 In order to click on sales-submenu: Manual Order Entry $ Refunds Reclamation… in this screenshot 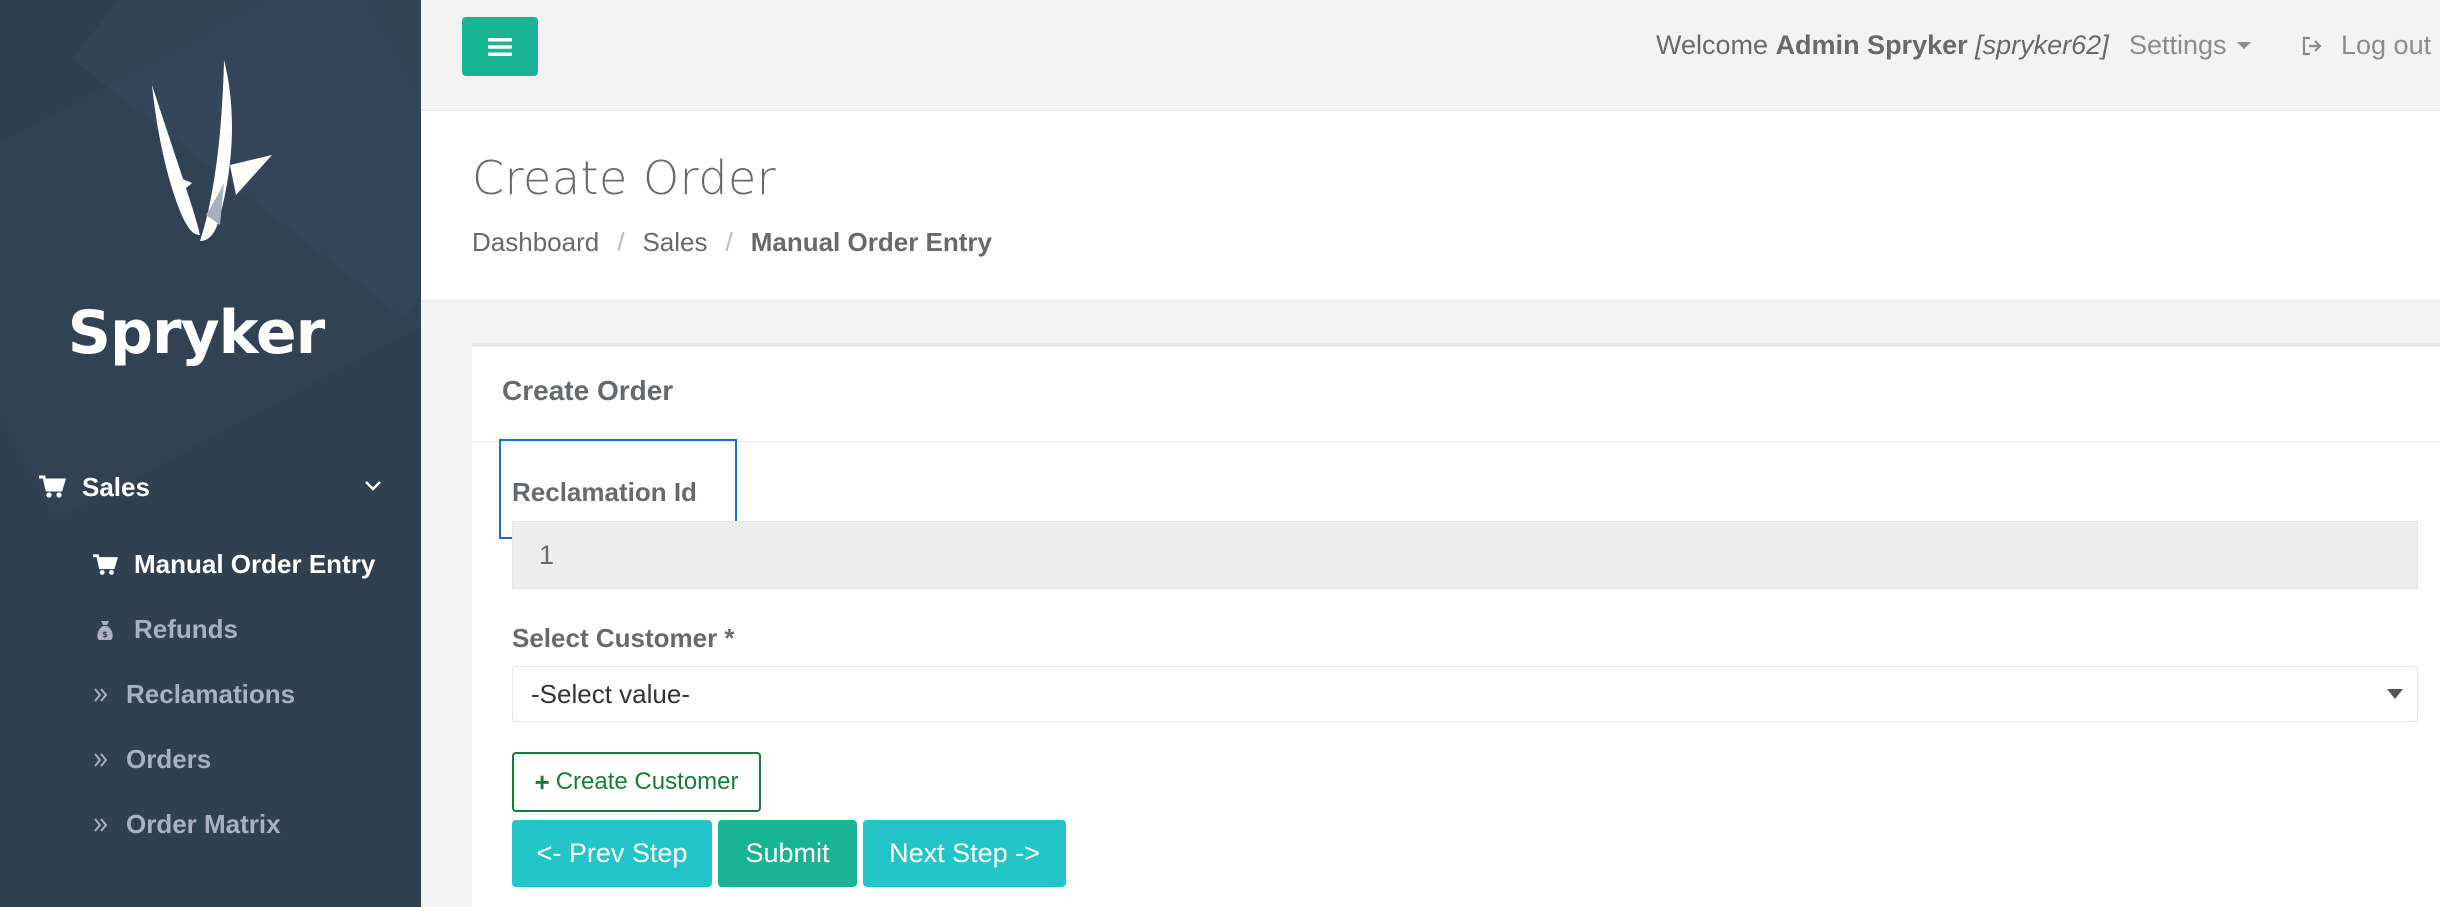, I will do `click(210, 689)`.